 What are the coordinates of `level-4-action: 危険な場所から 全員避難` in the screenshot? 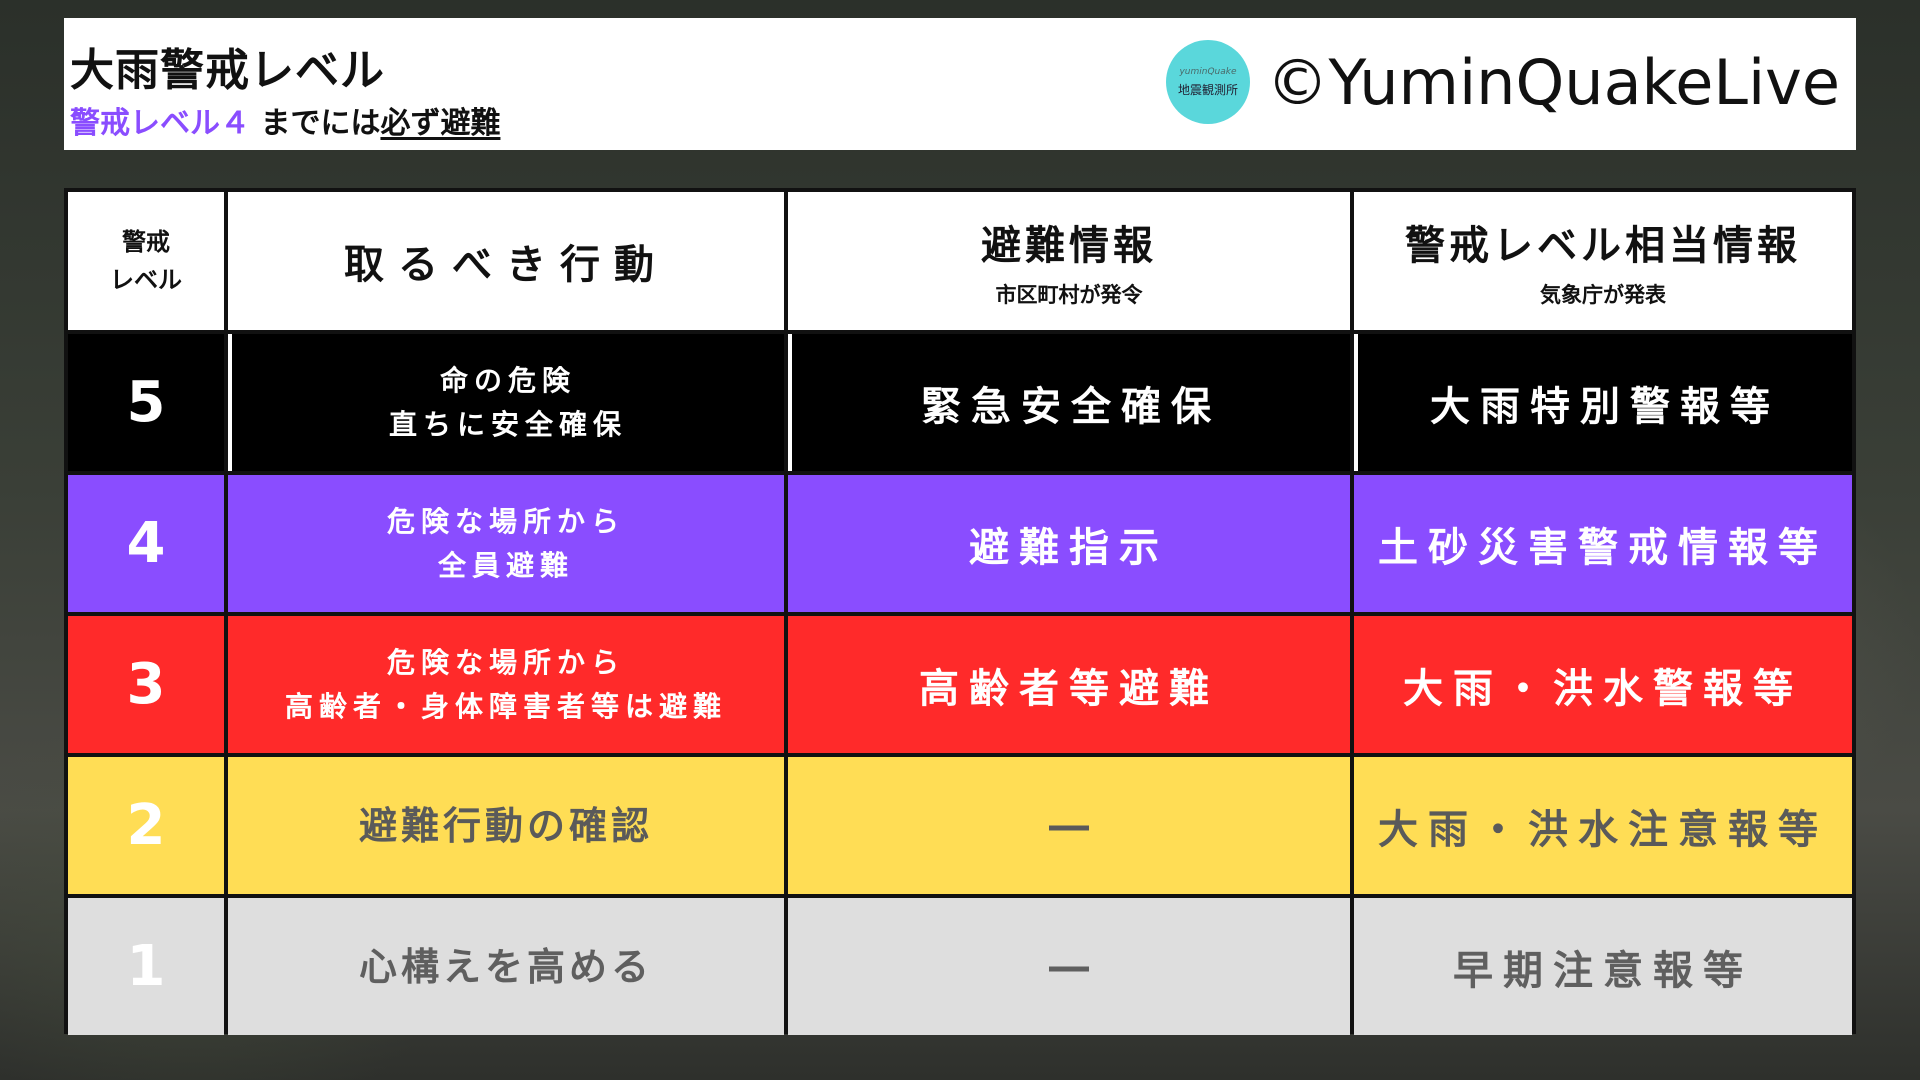 It's located at (506, 543).